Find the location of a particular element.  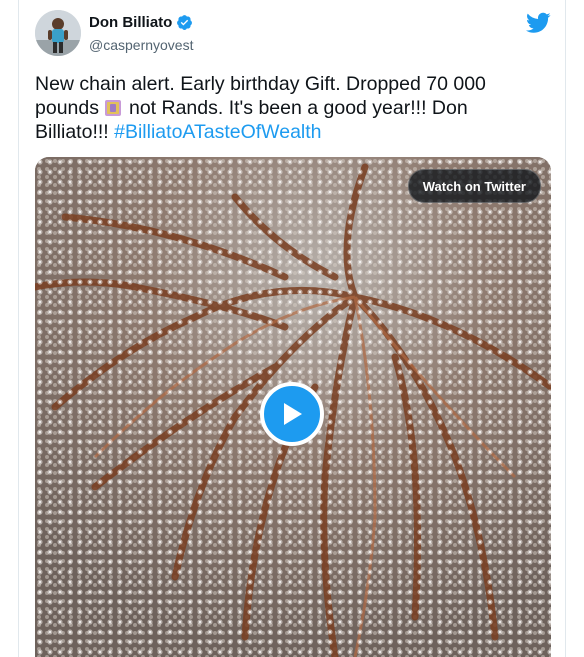

twitter-bird-icon is located at coordinates (538, 23).